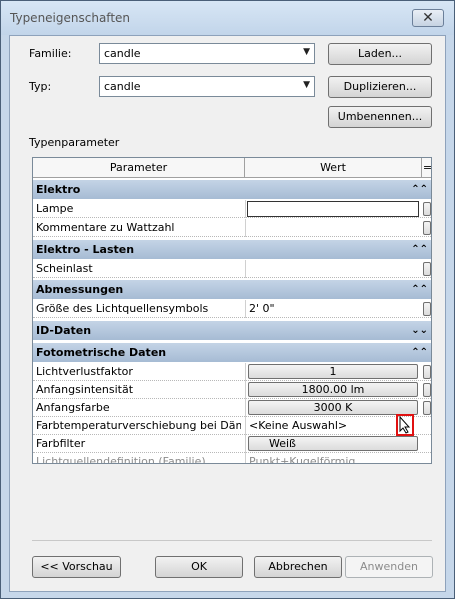 This screenshot has height=599, width=455. I want to click on lampe-input, so click(333, 209).